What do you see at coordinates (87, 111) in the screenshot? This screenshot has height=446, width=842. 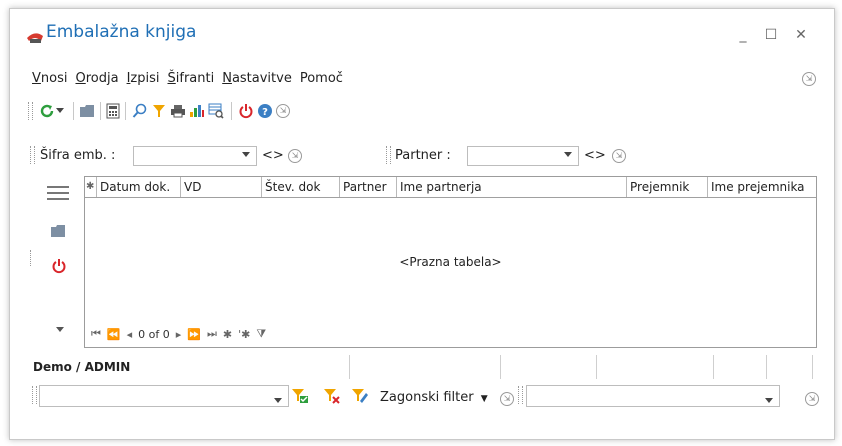 I see `folder-icon` at bounding box center [87, 111].